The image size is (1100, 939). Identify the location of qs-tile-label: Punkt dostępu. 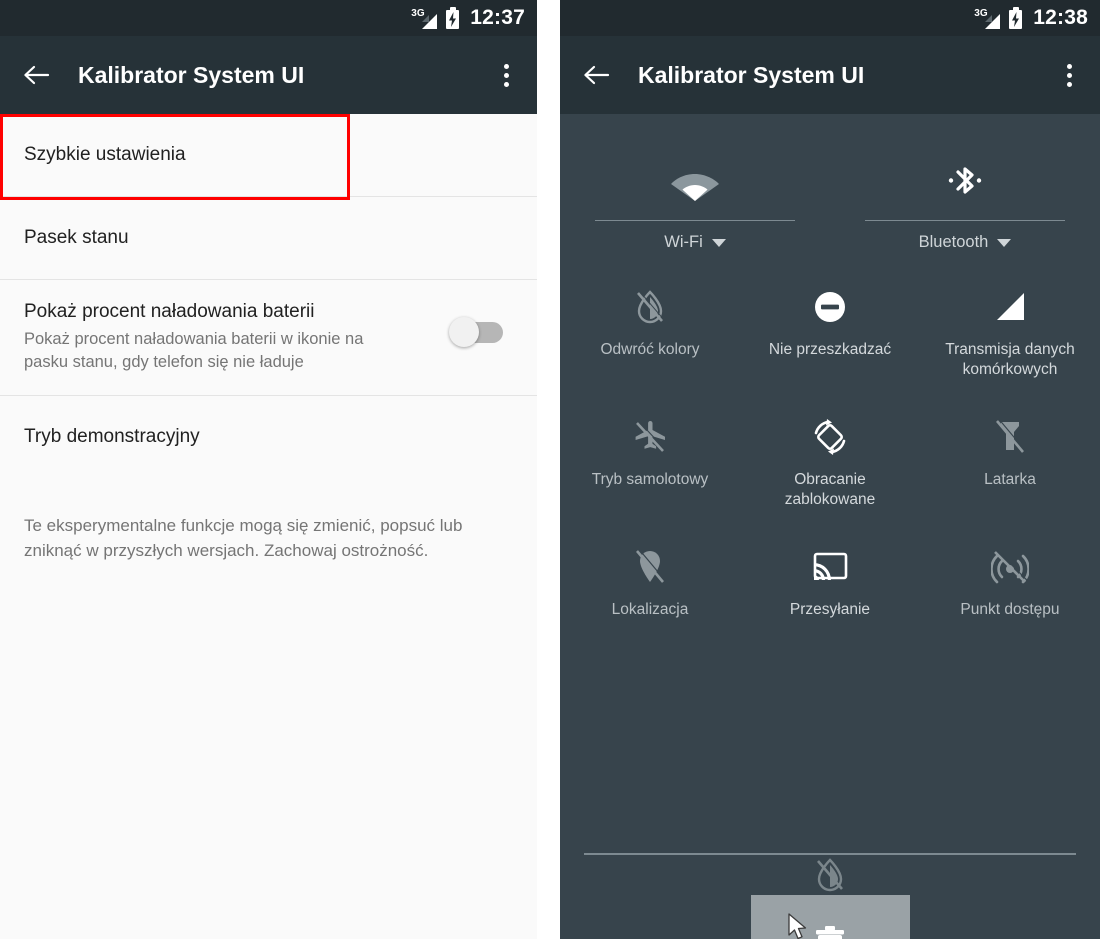
(1010, 609).